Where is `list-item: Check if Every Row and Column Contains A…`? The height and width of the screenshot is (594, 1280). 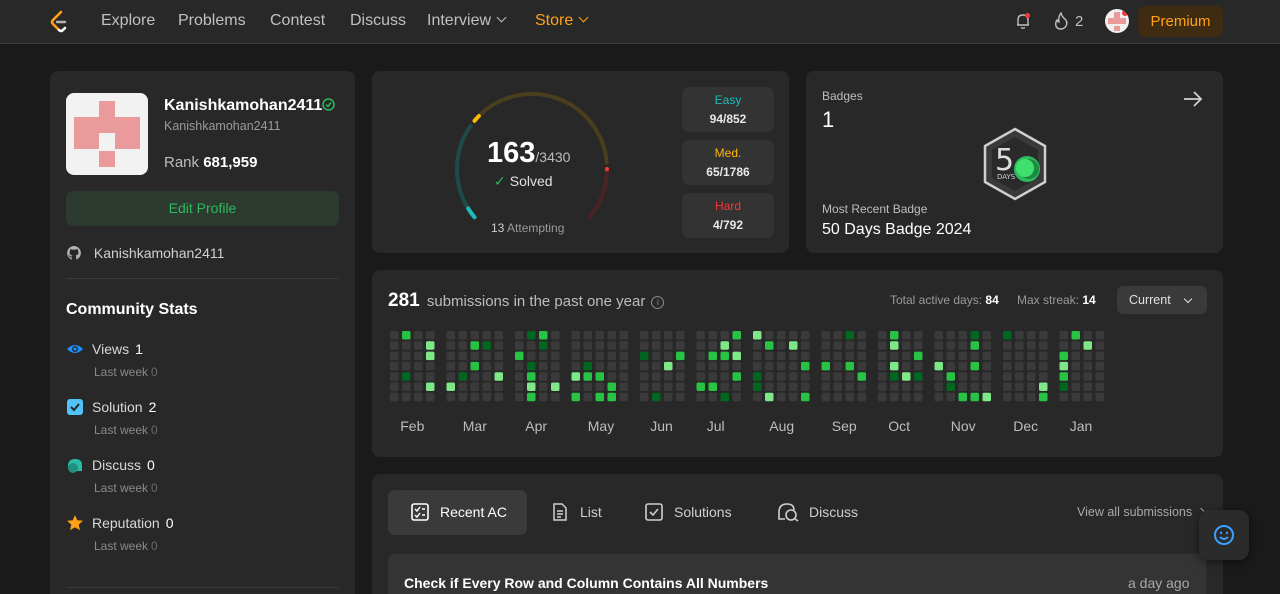 list-item: Check if Every Row and Column Contains A… is located at coordinates (797, 574).